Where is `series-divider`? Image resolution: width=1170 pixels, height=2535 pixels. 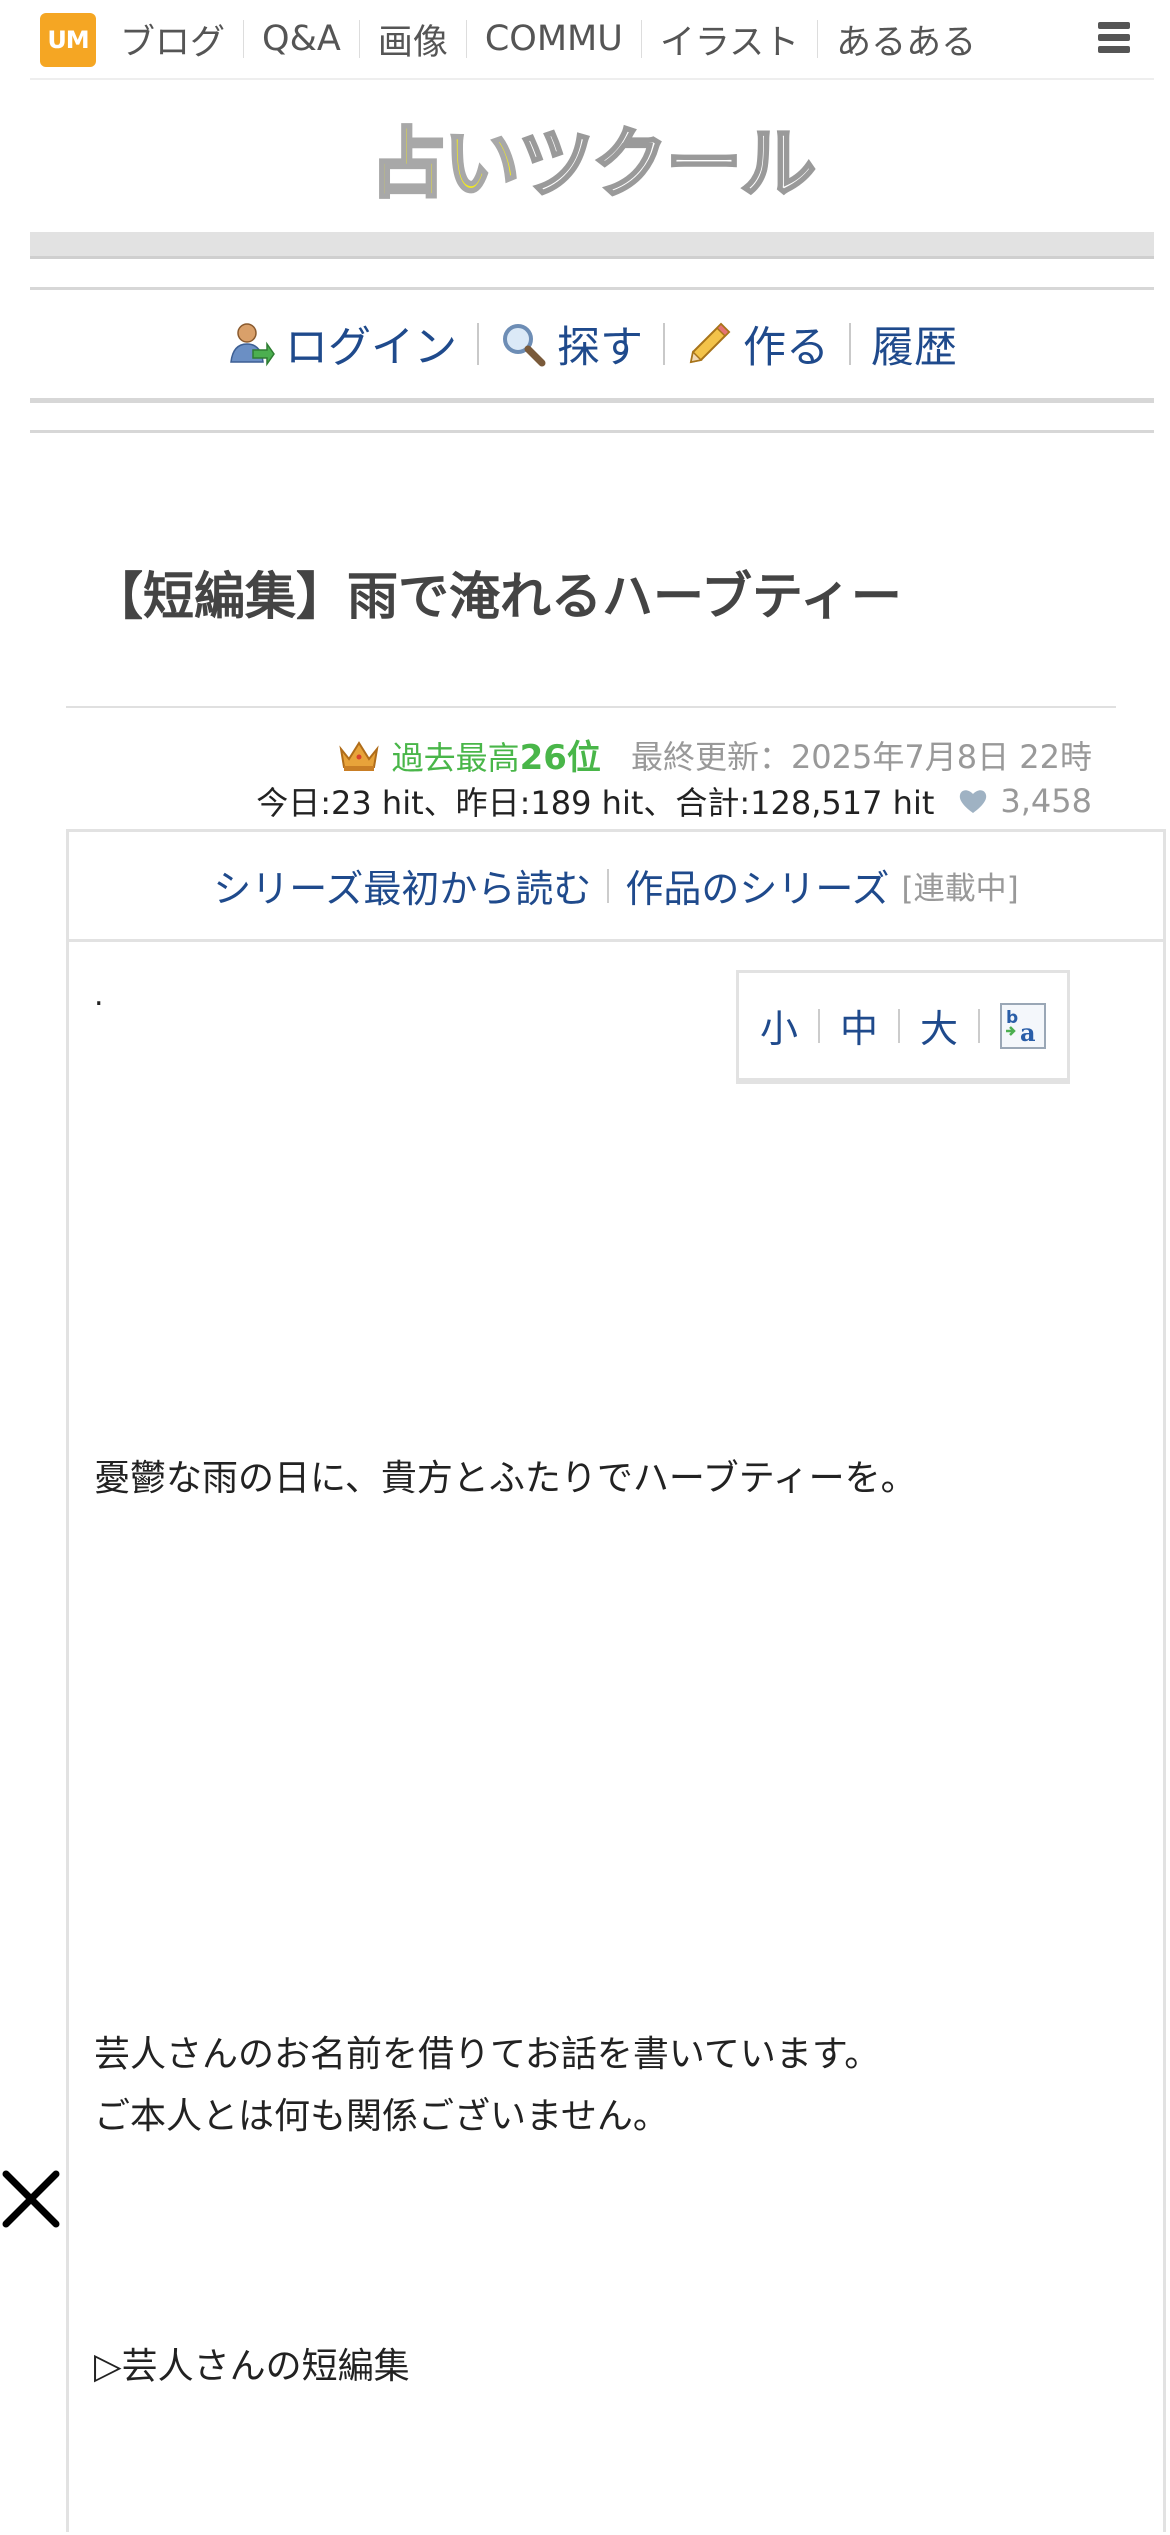 series-divider is located at coordinates (608, 885).